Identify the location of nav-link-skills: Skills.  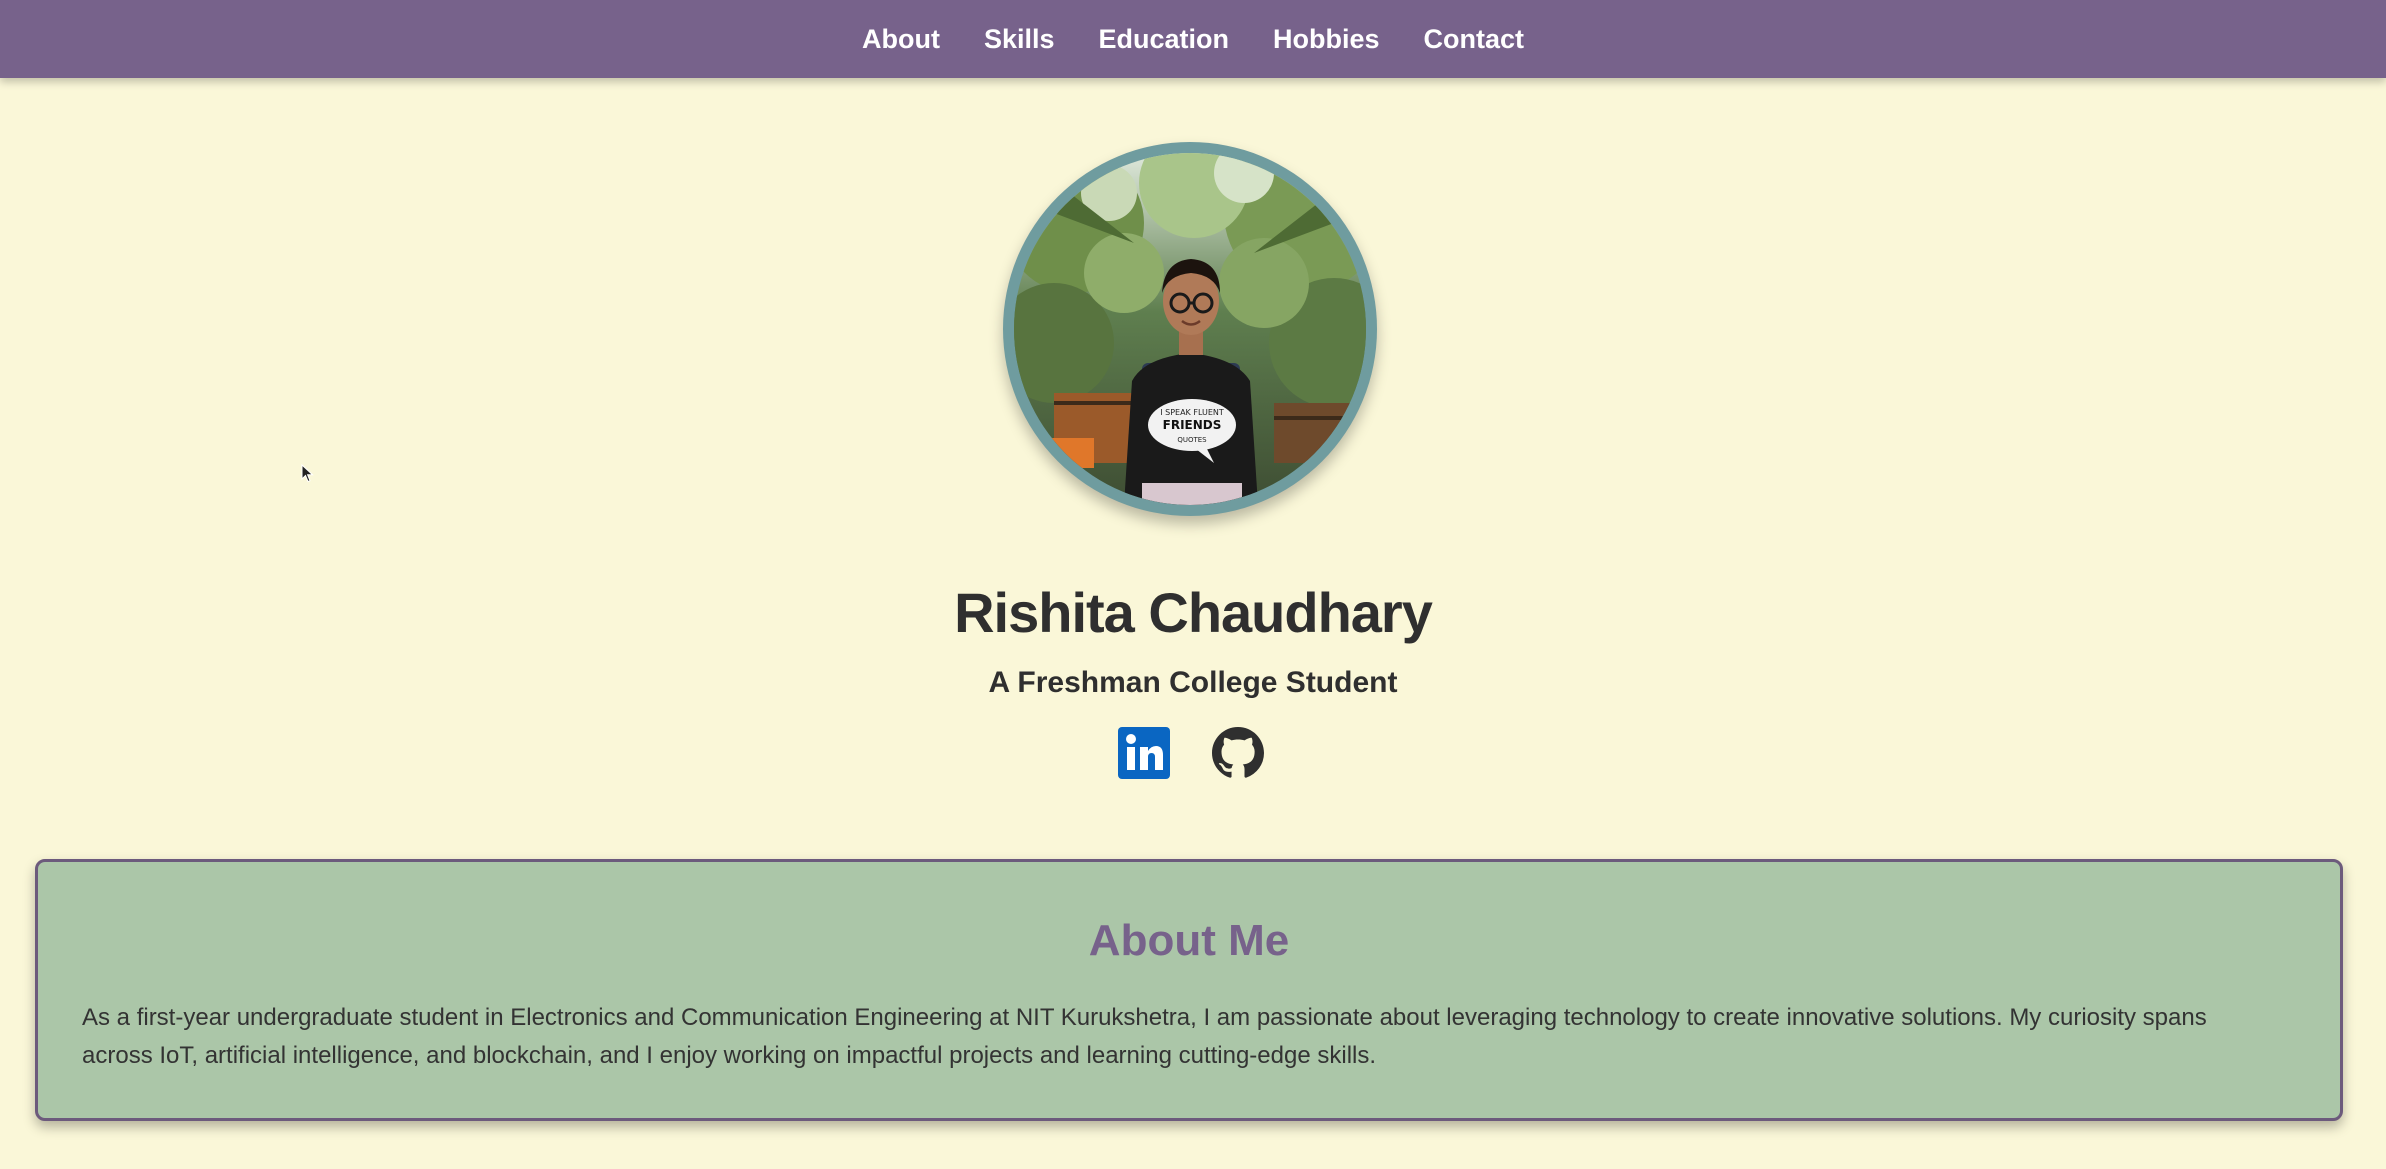
(1019, 39).